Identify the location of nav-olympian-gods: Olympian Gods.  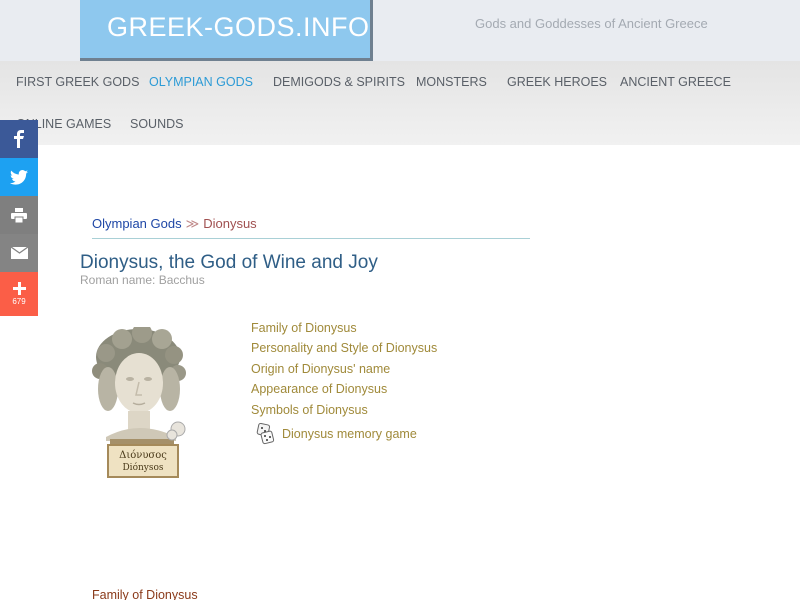
(201, 82).